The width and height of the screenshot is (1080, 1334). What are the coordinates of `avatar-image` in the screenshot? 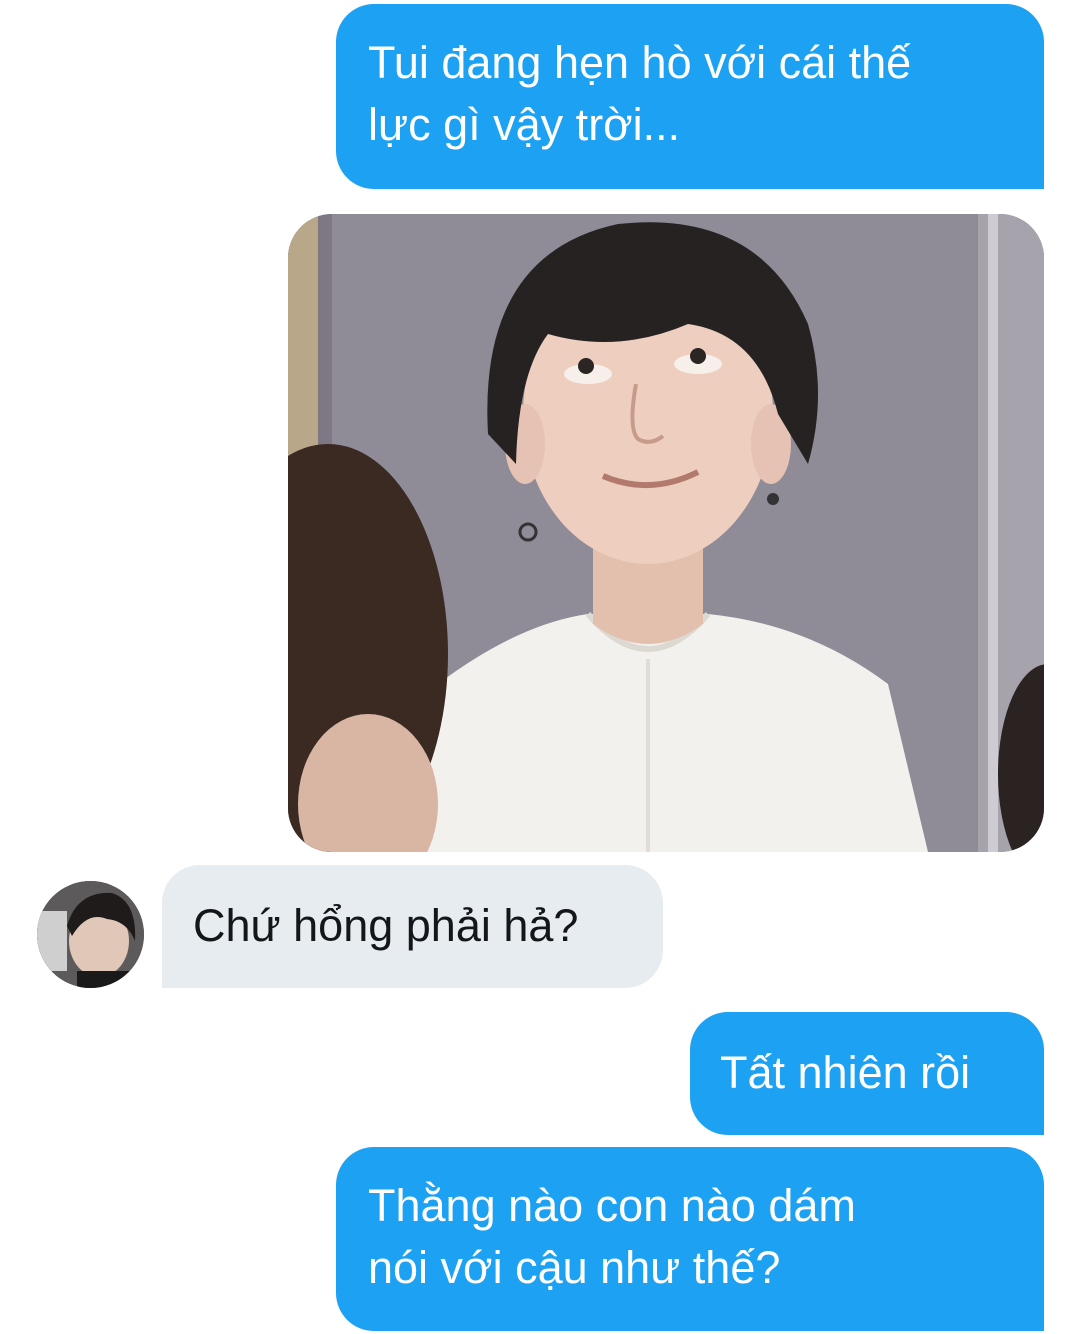 It's located at (90, 934).